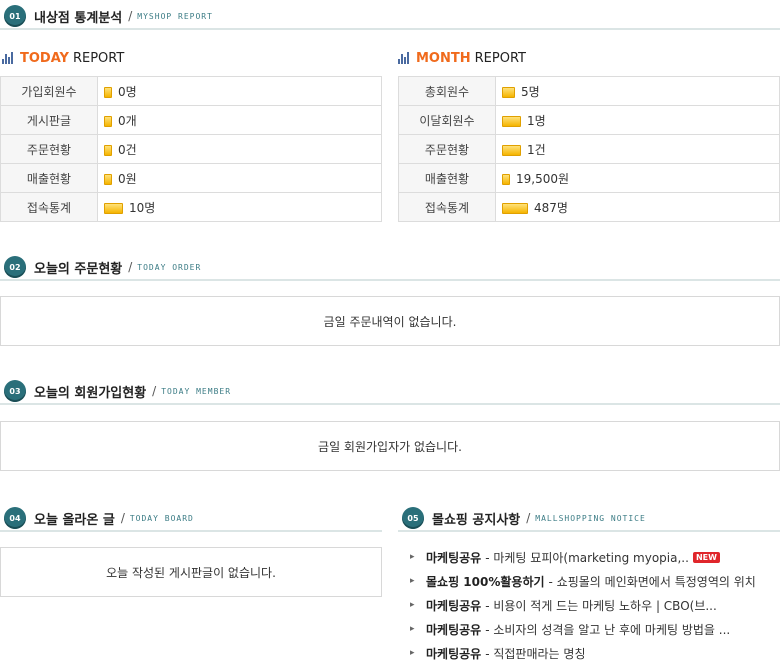 Image resolution: width=780 pixels, height=670 pixels. Describe the element at coordinates (447, 91) in the screenshot. I see `stat-label: 총회원수` at that location.